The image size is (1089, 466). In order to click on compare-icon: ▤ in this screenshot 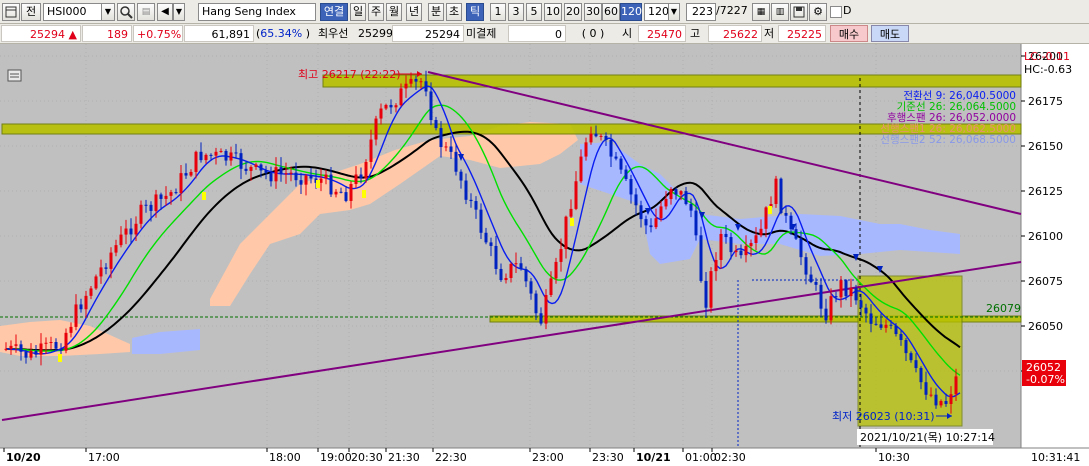, I will do `click(146, 12)`.